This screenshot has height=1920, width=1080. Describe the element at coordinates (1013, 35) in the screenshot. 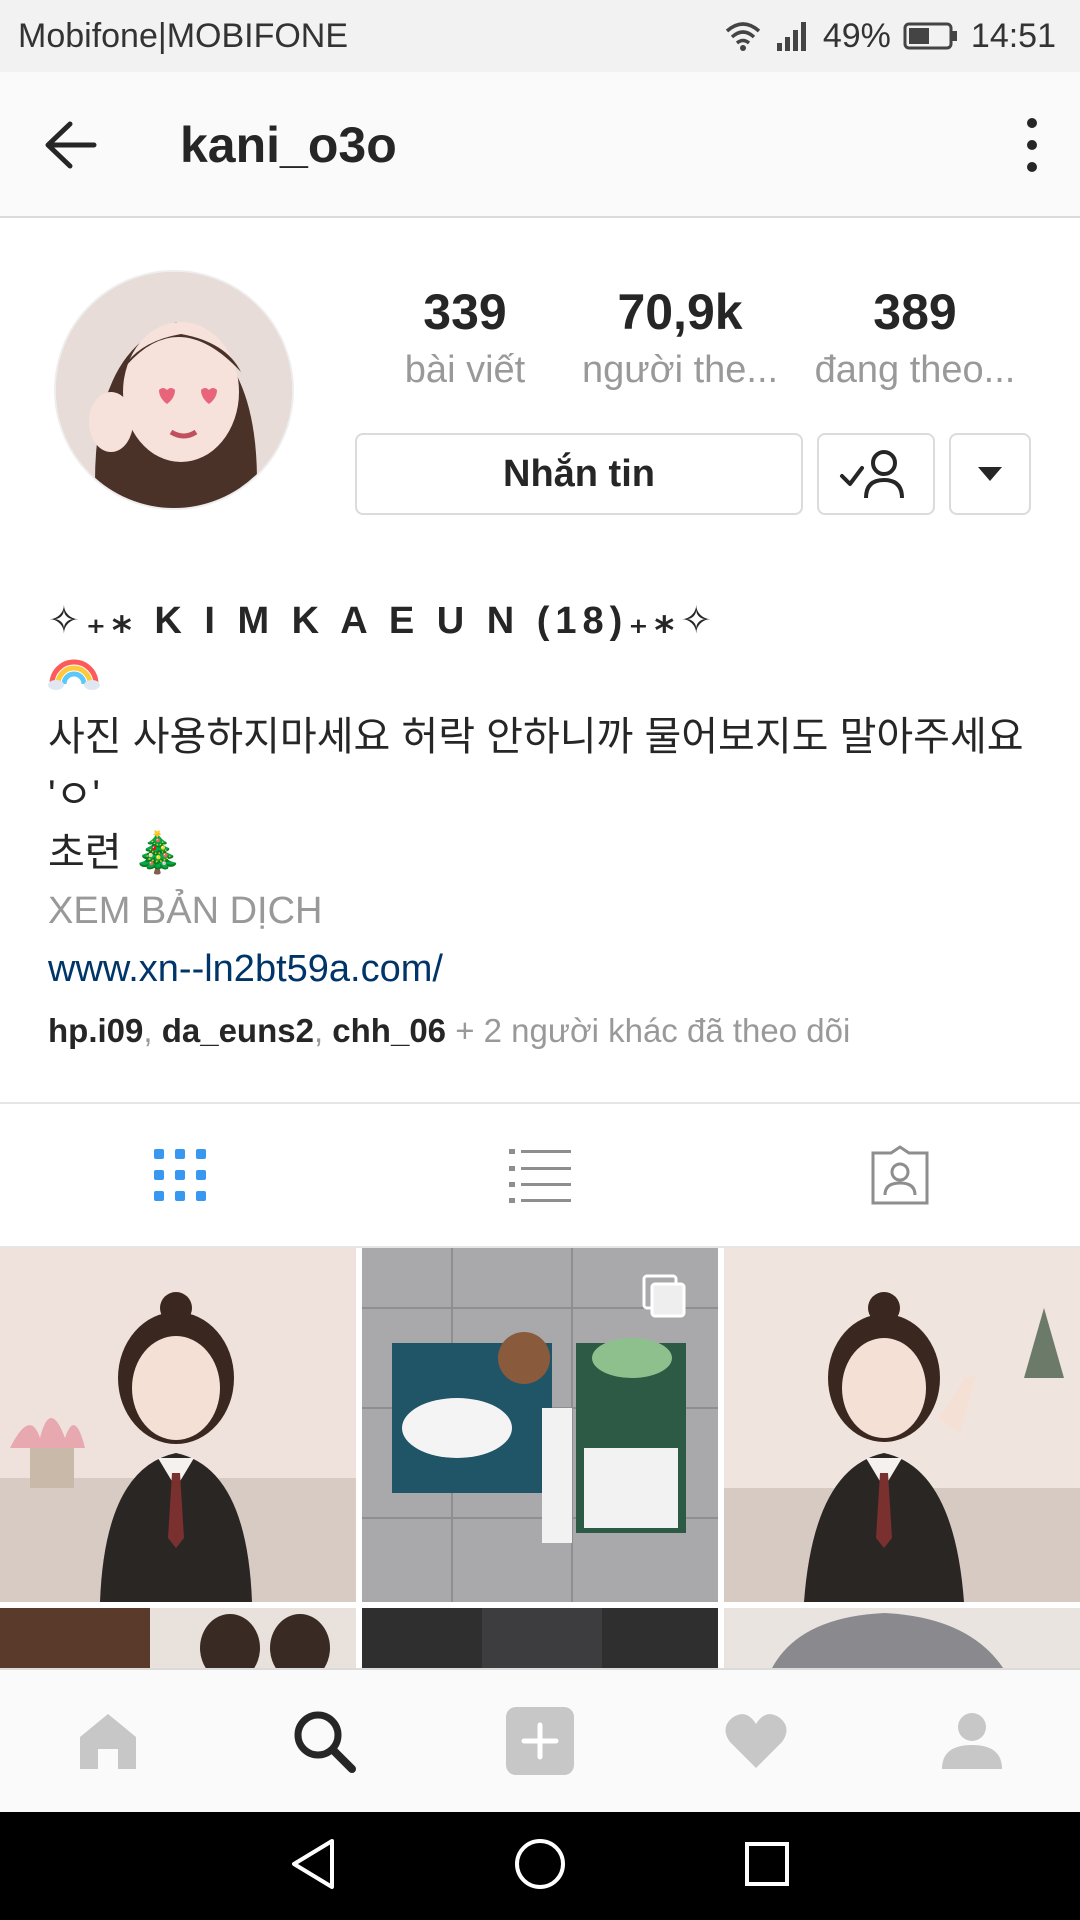

I see `clock: 14:51` at that location.